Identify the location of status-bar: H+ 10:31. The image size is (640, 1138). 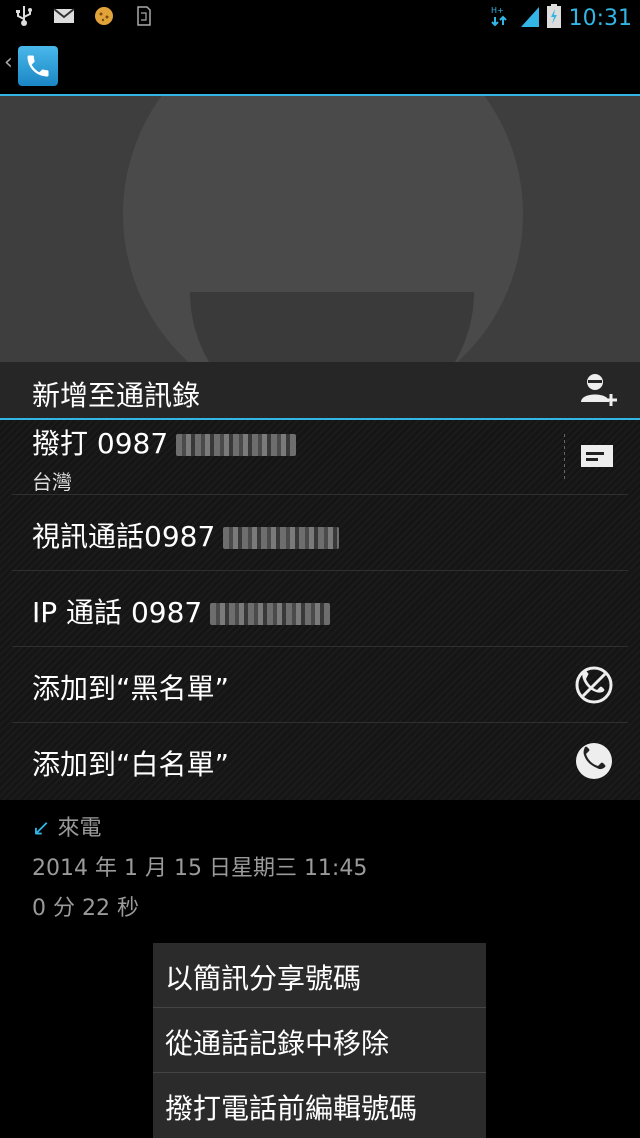
(320, 17).